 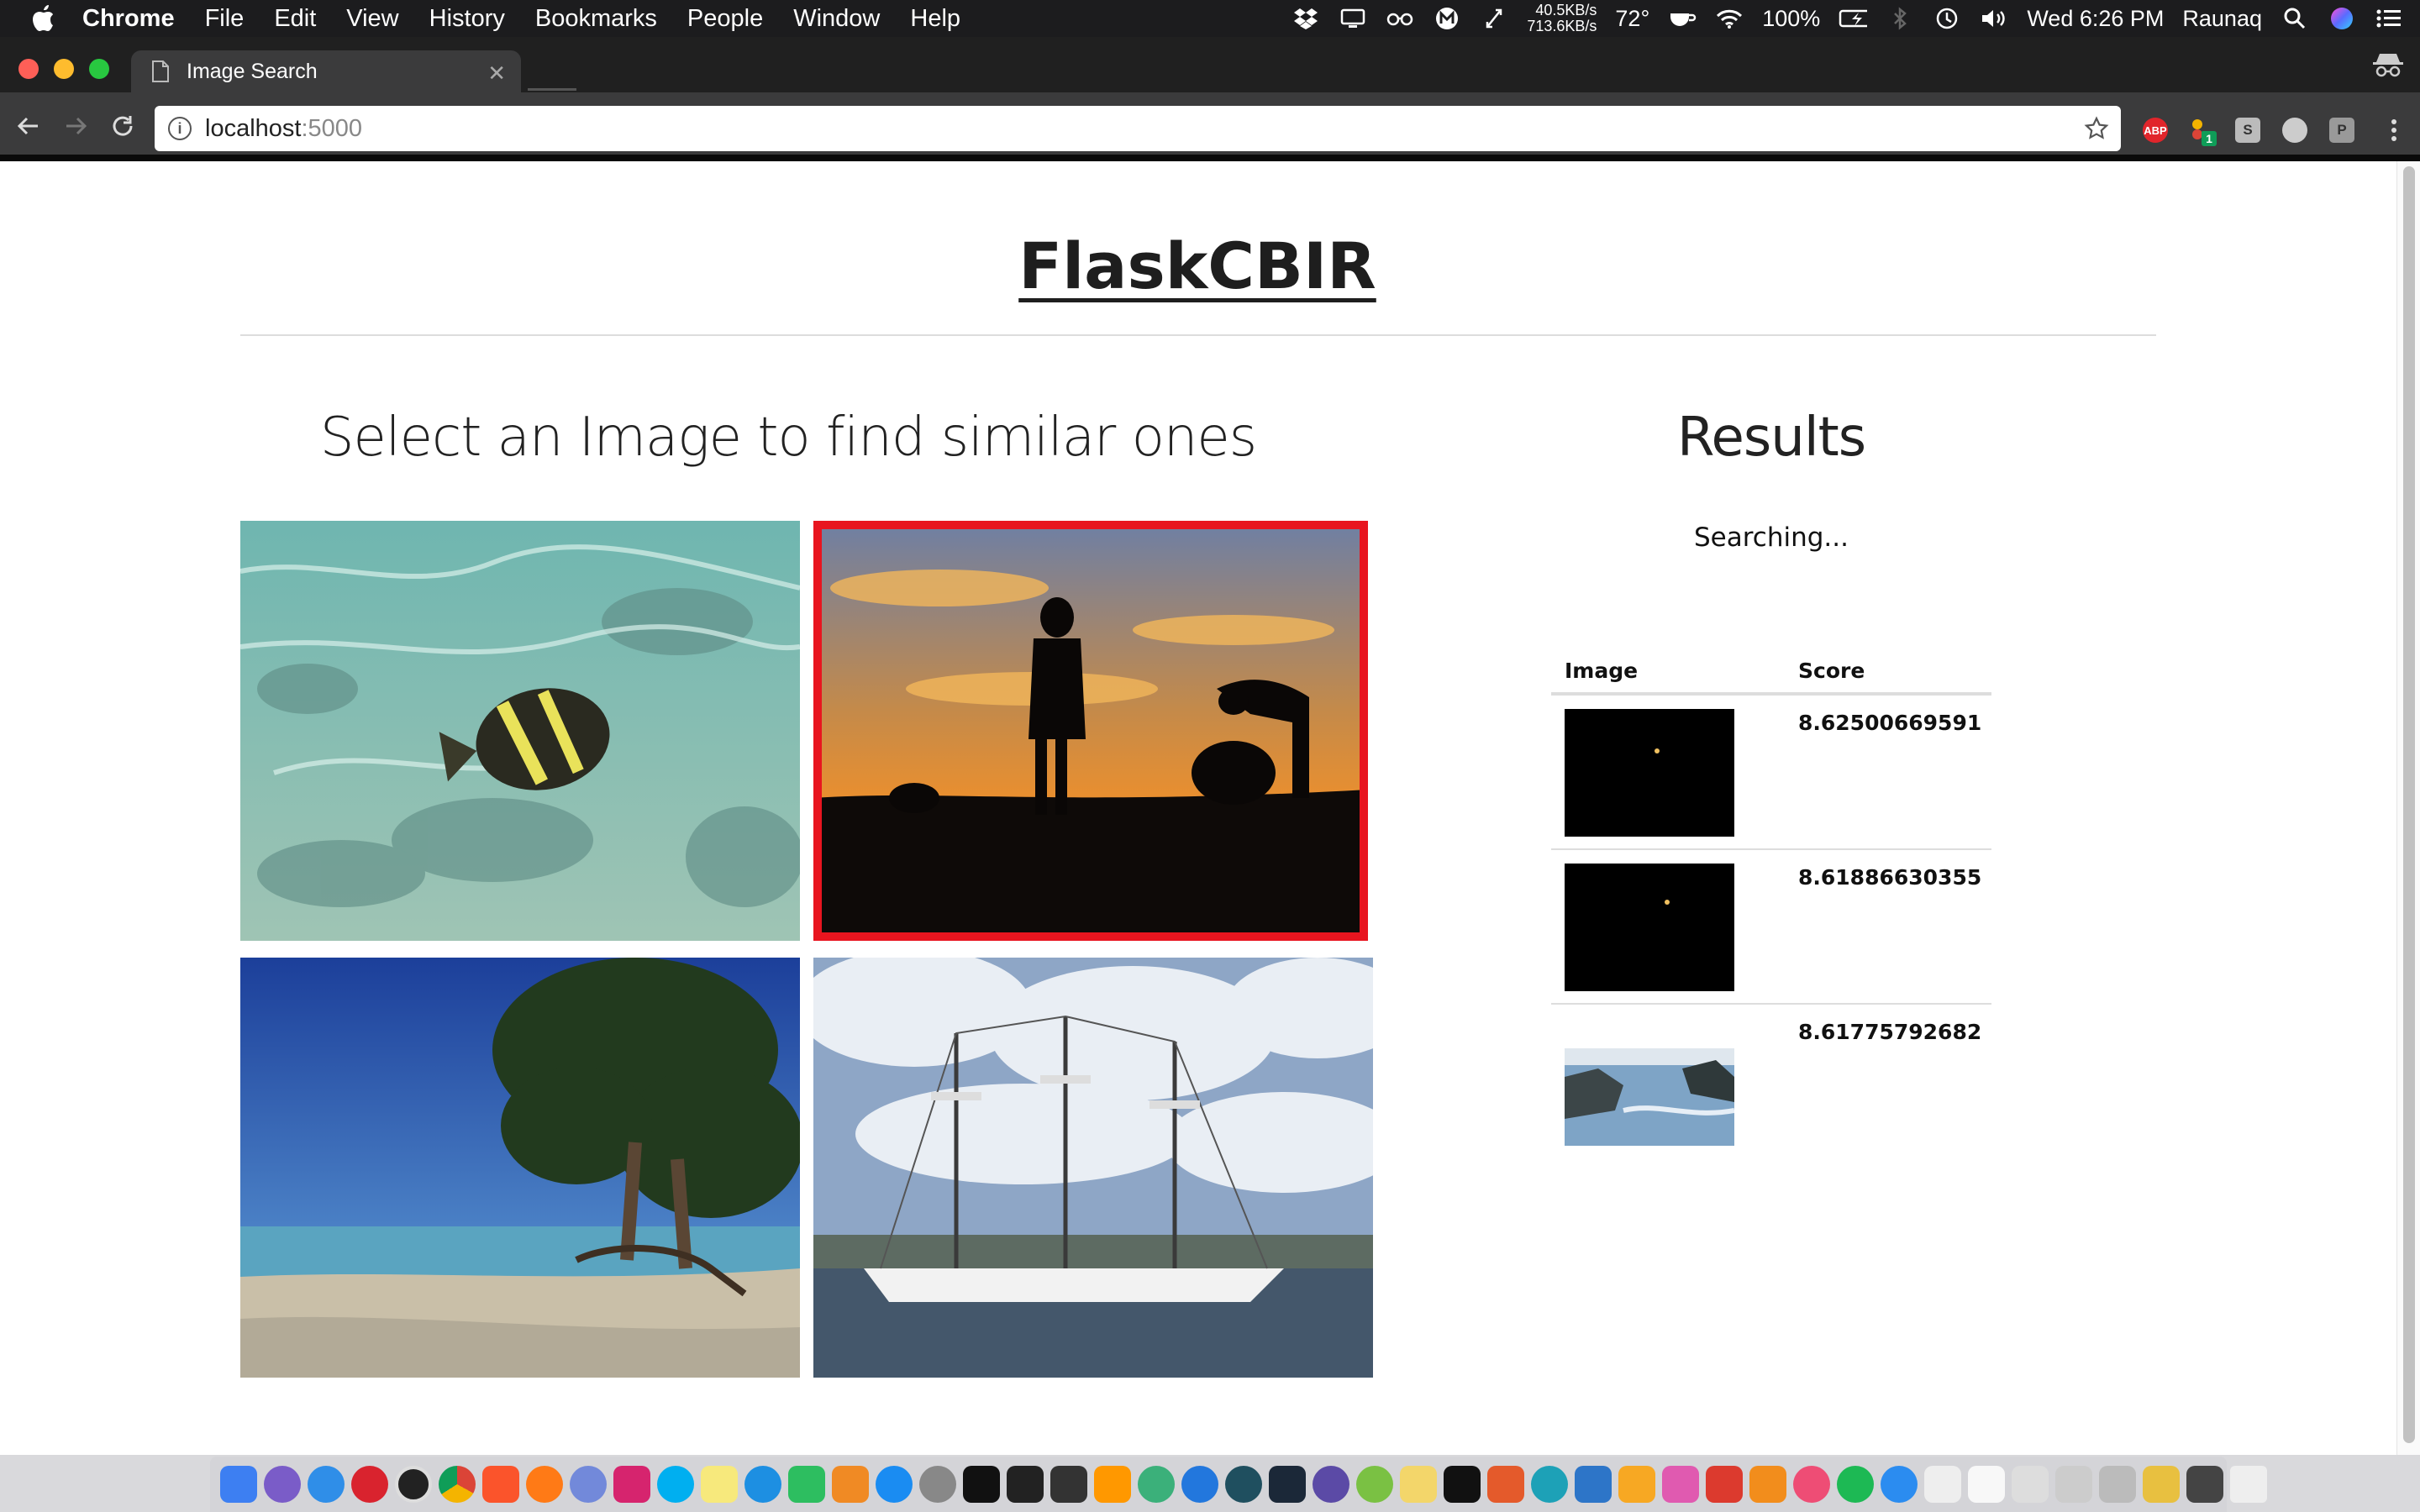 What do you see at coordinates (467, 19) in the screenshot?
I see `menu-history: History` at bounding box center [467, 19].